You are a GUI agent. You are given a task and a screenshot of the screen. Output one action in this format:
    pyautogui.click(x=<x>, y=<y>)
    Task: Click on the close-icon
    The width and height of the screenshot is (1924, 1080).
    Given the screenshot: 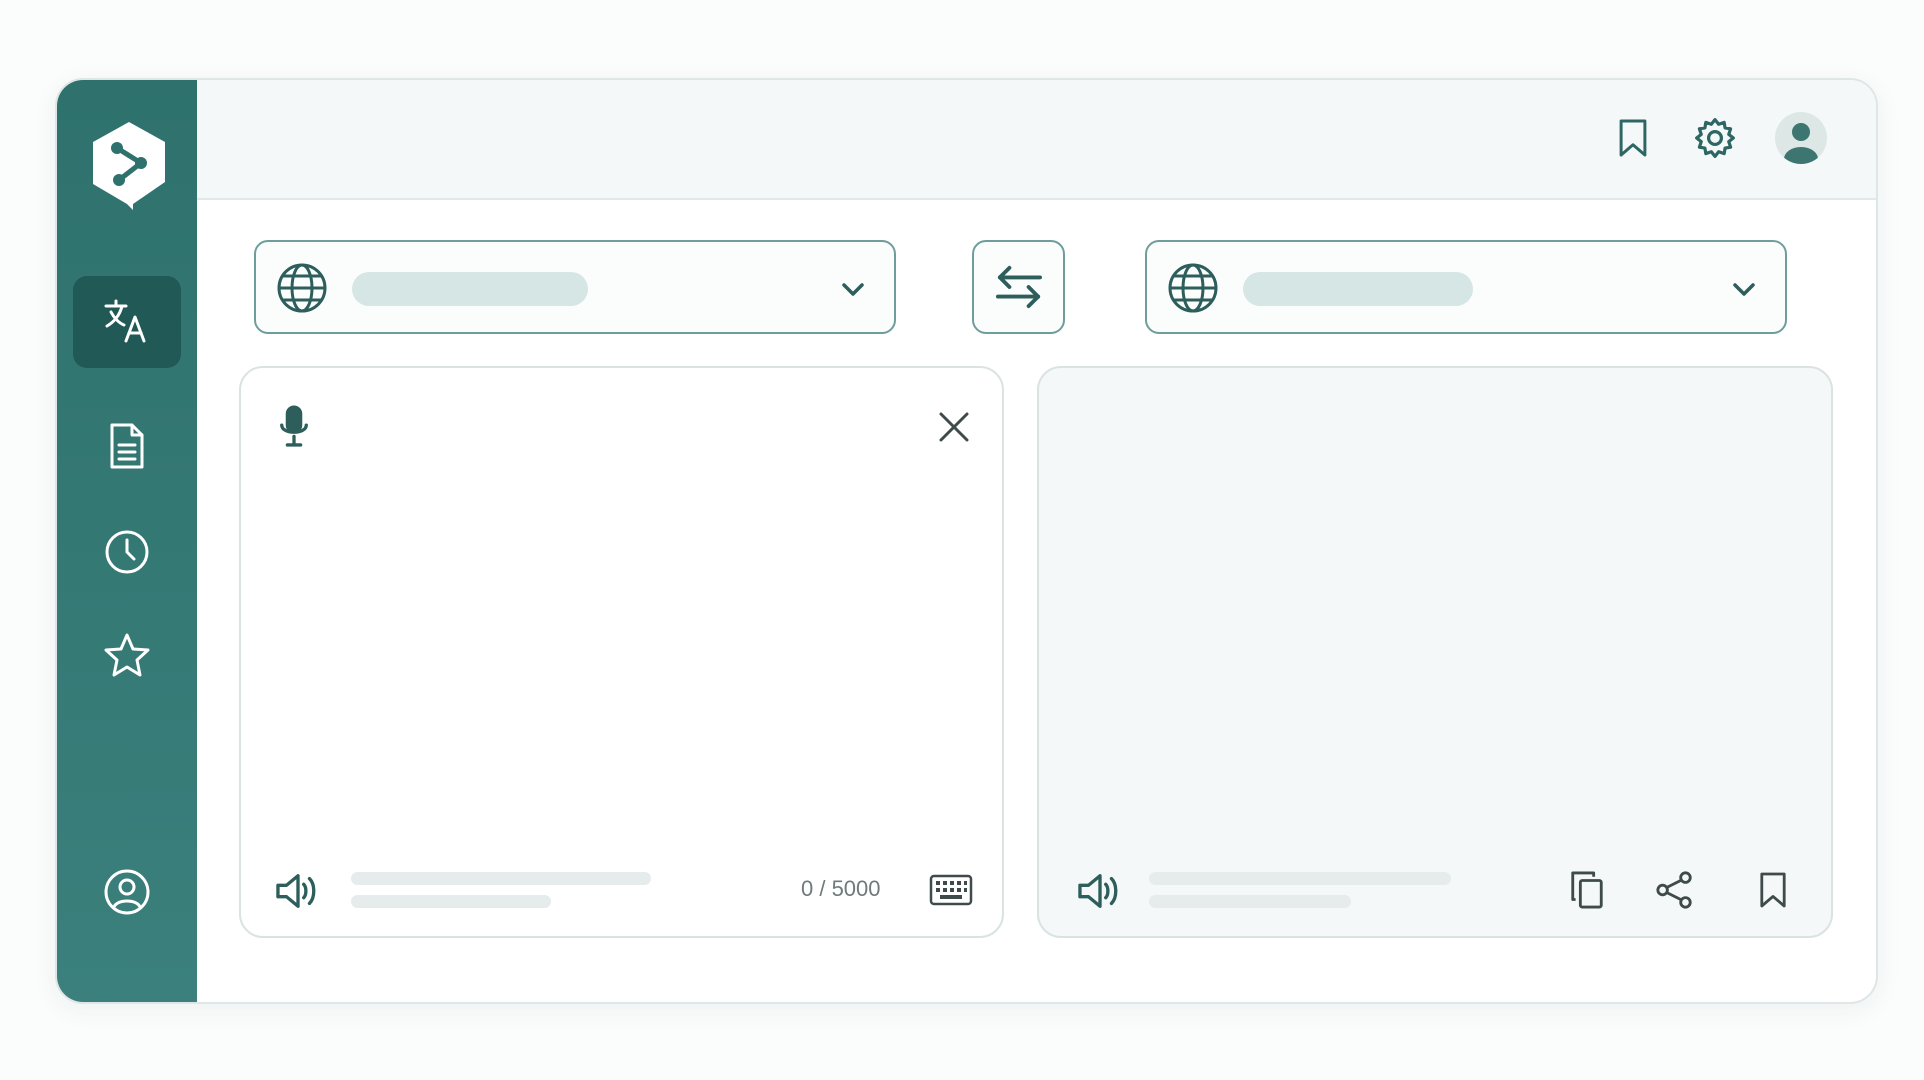 What is the action you would take?
    pyautogui.click(x=954, y=427)
    